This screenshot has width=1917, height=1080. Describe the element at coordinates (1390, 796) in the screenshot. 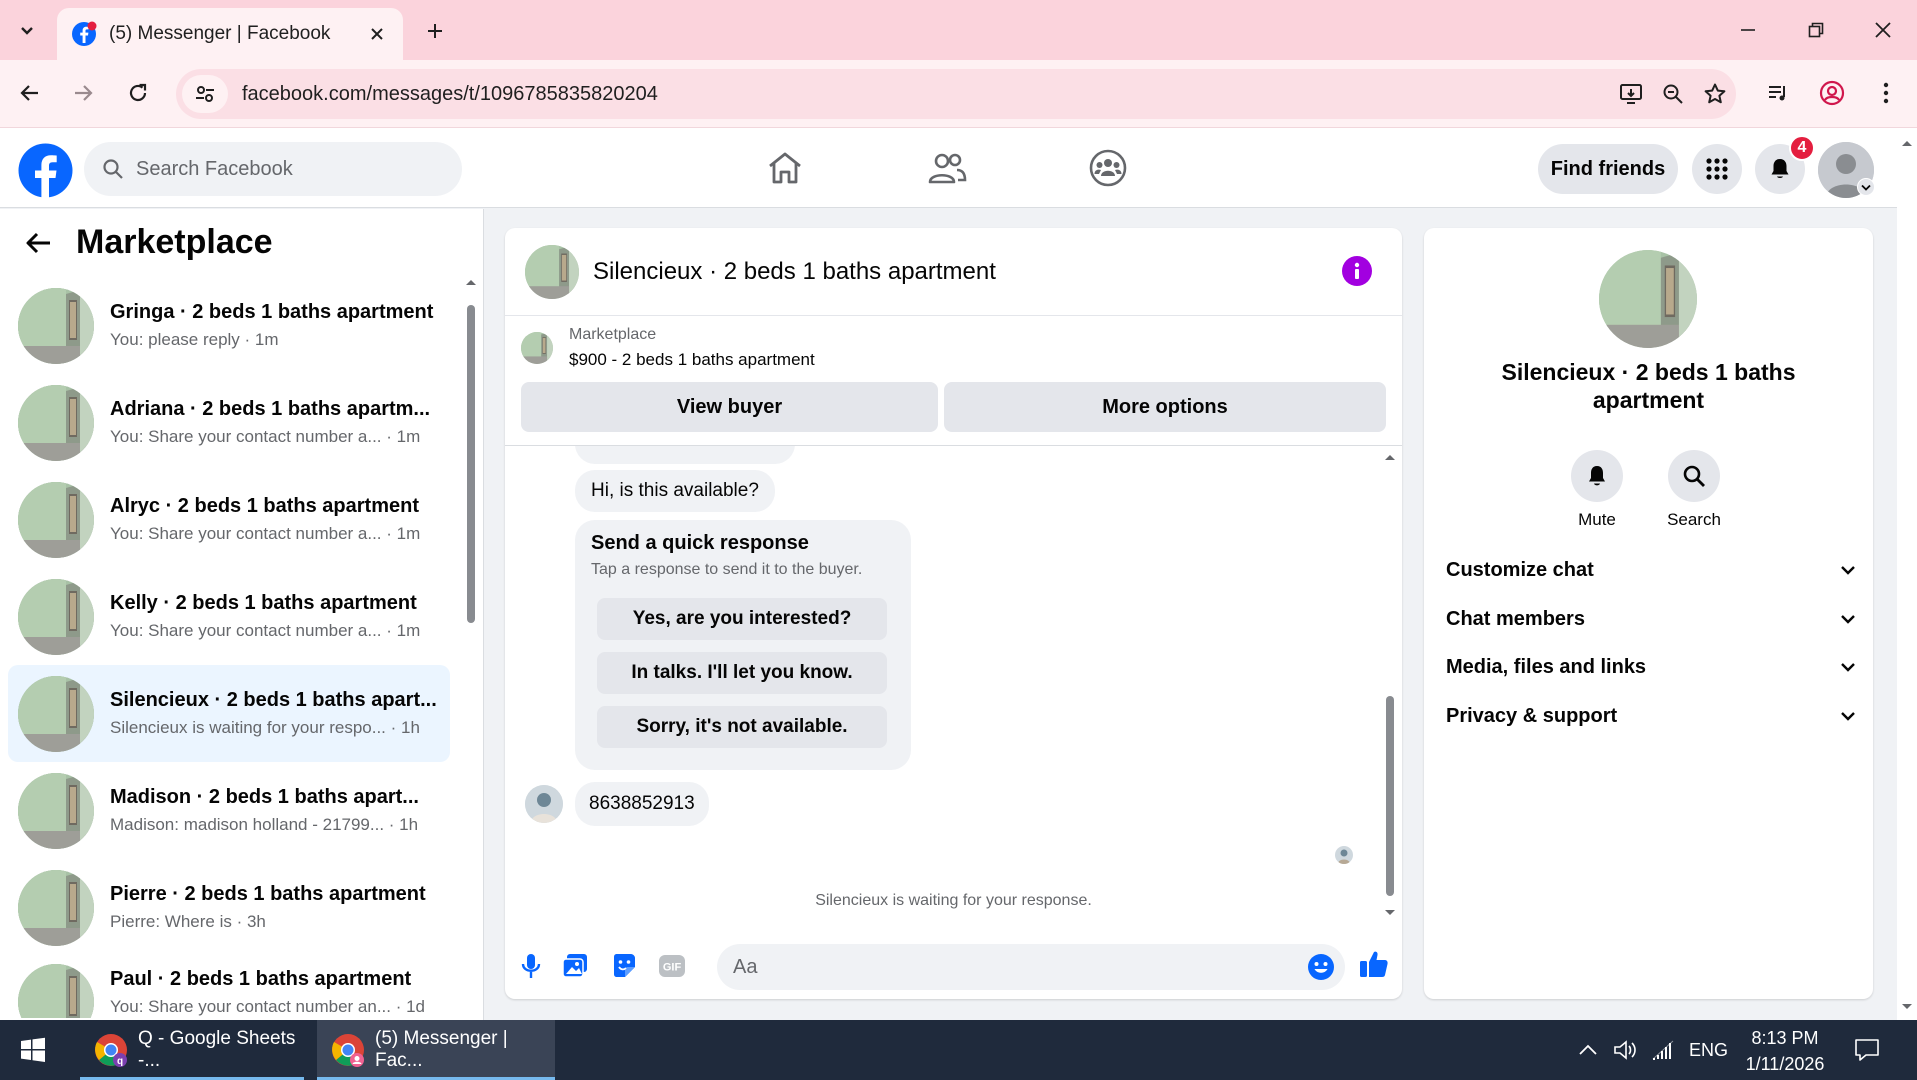

I see `chat-scroll-thumb` at that location.